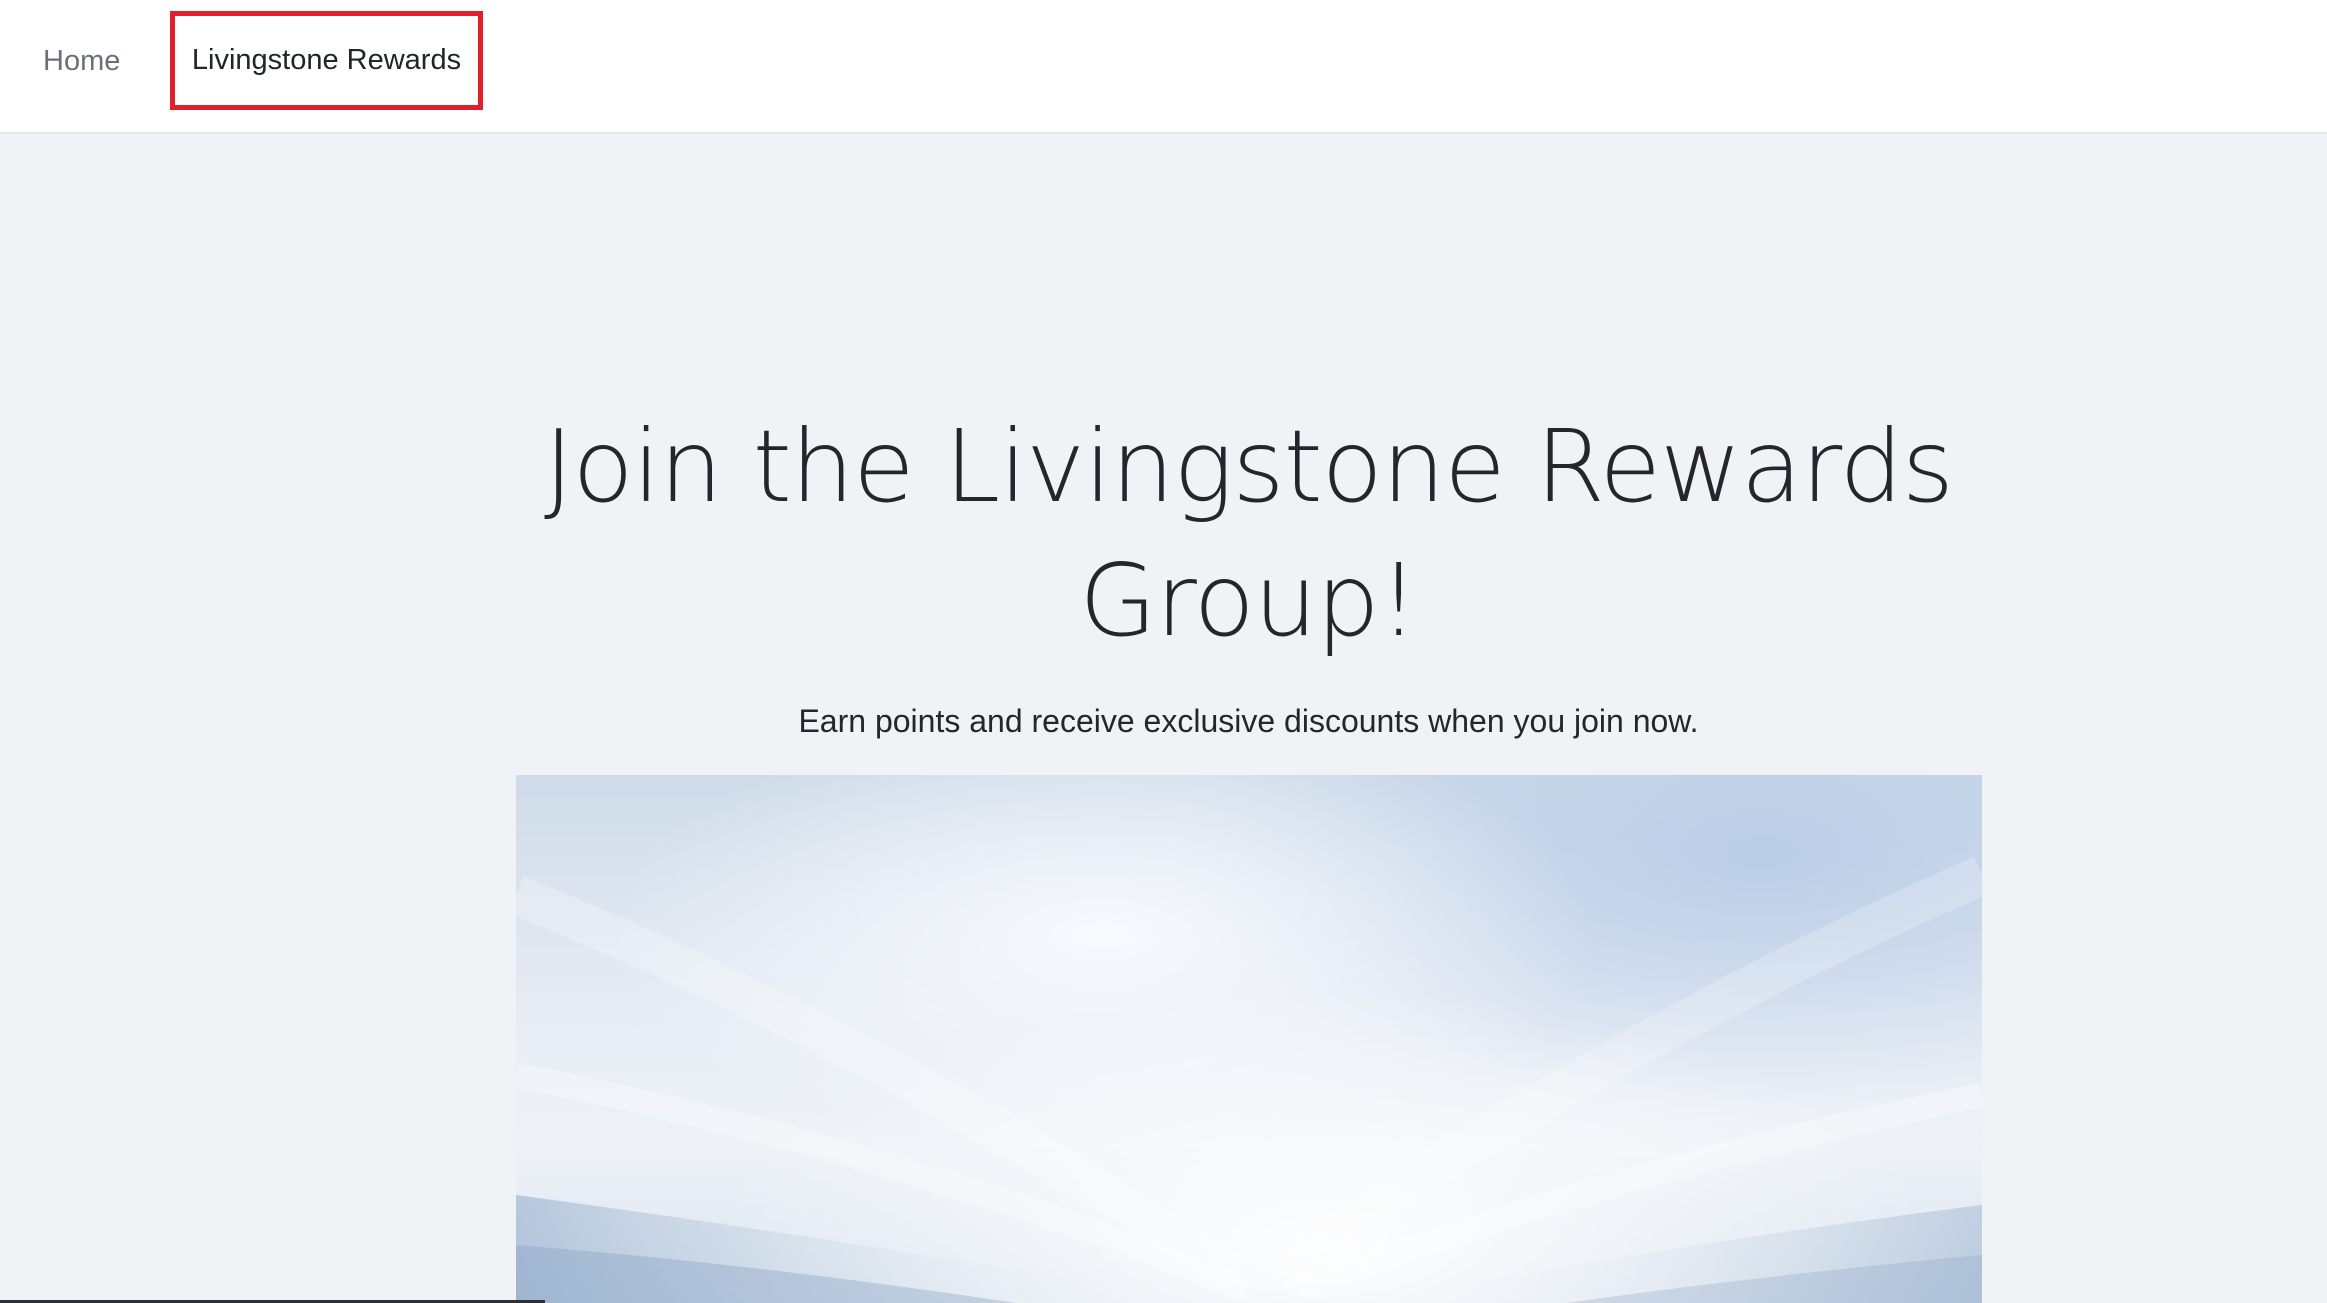 The height and width of the screenshot is (1303, 2327). I want to click on hero-title: Join the Livingstone Rewards Group!, so click(1248, 533).